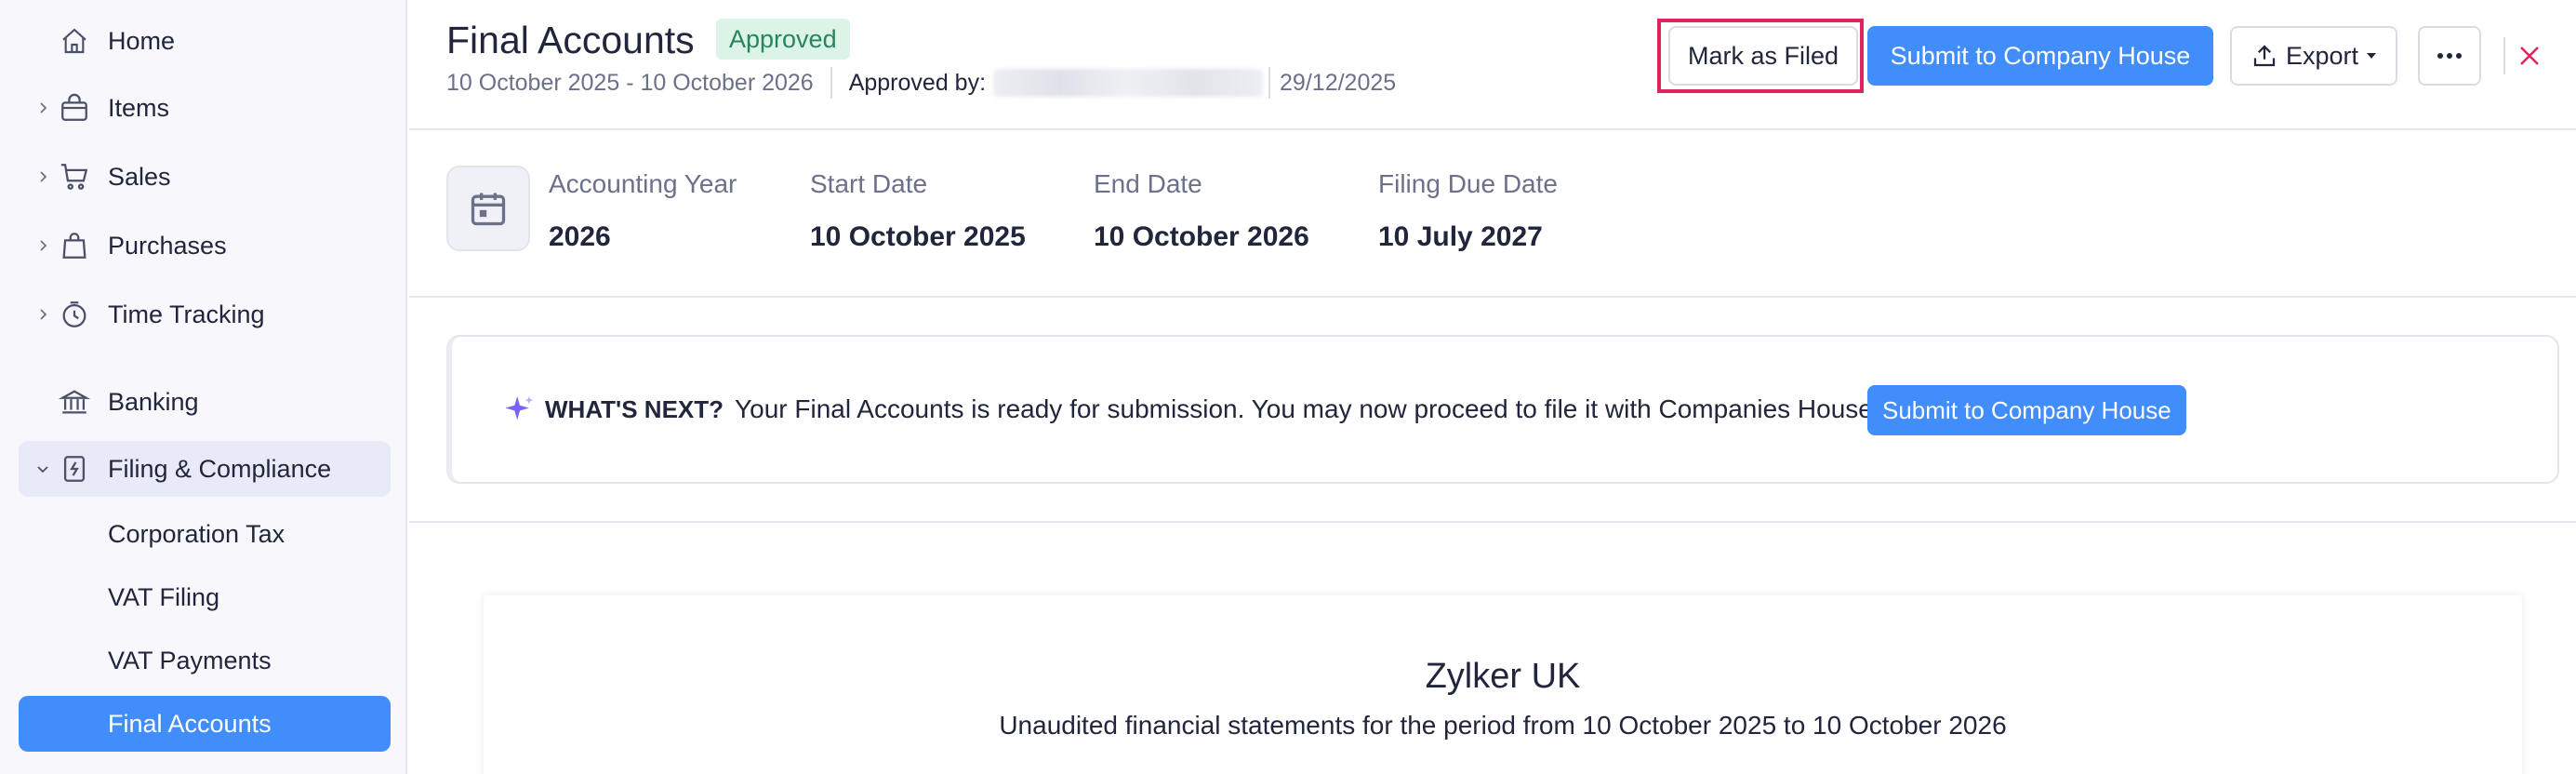 The height and width of the screenshot is (774, 2576). I want to click on sidebar-subitem-corporation-tax: Corporation Tax, so click(205, 534).